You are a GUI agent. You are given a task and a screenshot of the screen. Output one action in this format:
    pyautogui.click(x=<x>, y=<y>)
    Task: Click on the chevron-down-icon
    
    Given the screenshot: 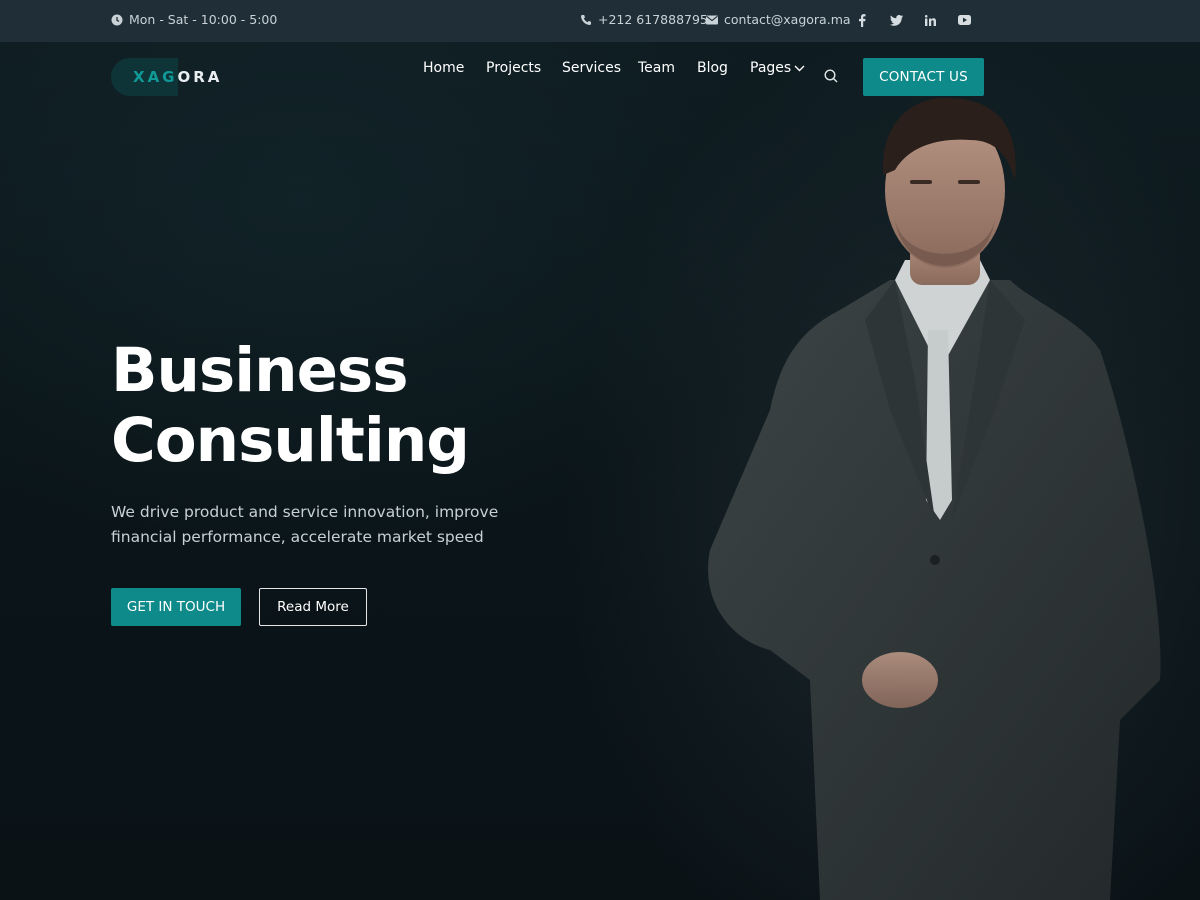 What is the action you would take?
    pyautogui.click(x=799, y=68)
    